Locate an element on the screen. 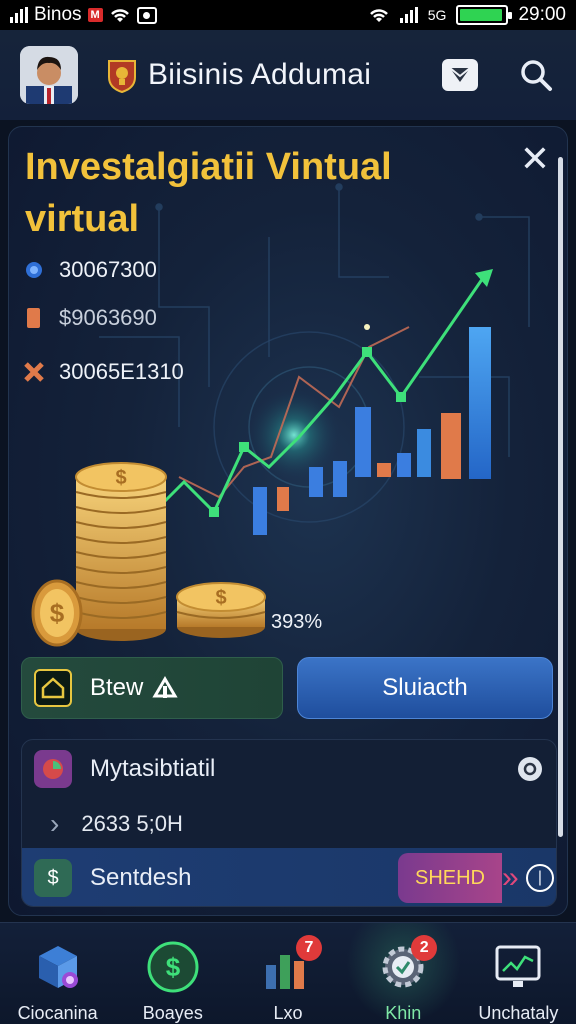 The height and width of the screenshot is (1024, 576). nav-item-lxo: 7 Lxo is located at coordinates (287, 973).